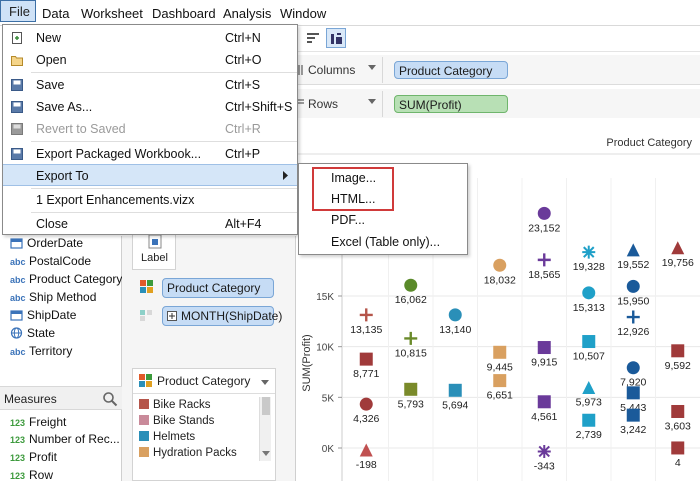  What do you see at coordinates (154, 258) in the screenshot?
I see `label-button-text: Label` at bounding box center [154, 258].